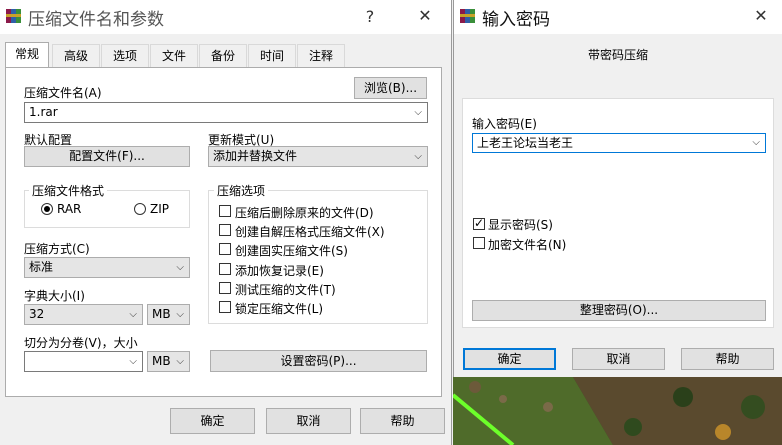  I want to click on sfx-label: 创建自解压格式压缩文件(X), so click(310, 232).